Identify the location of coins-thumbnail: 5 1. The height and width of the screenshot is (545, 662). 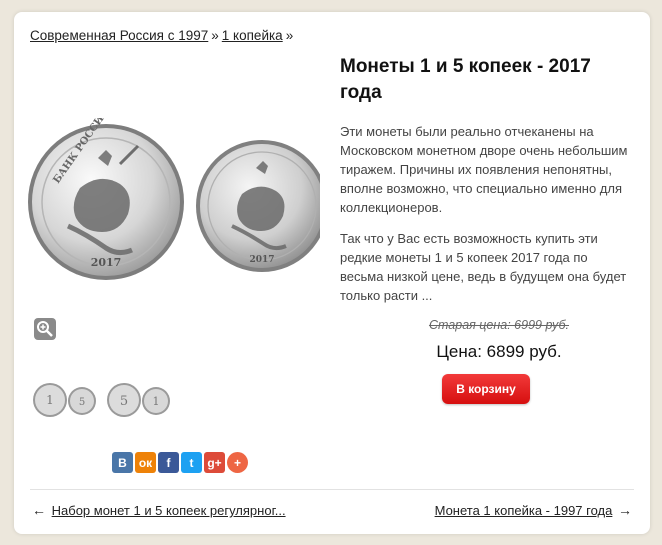
(138, 400).